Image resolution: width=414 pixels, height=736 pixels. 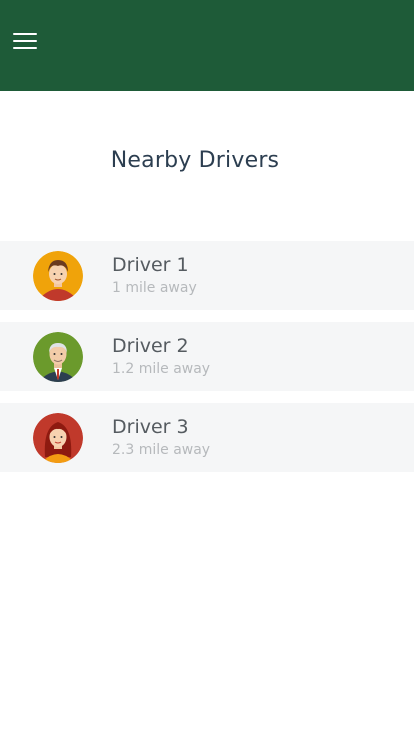 What do you see at coordinates (25, 42) in the screenshot?
I see `hamburger-menu-icon` at bounding box center [25, 42].